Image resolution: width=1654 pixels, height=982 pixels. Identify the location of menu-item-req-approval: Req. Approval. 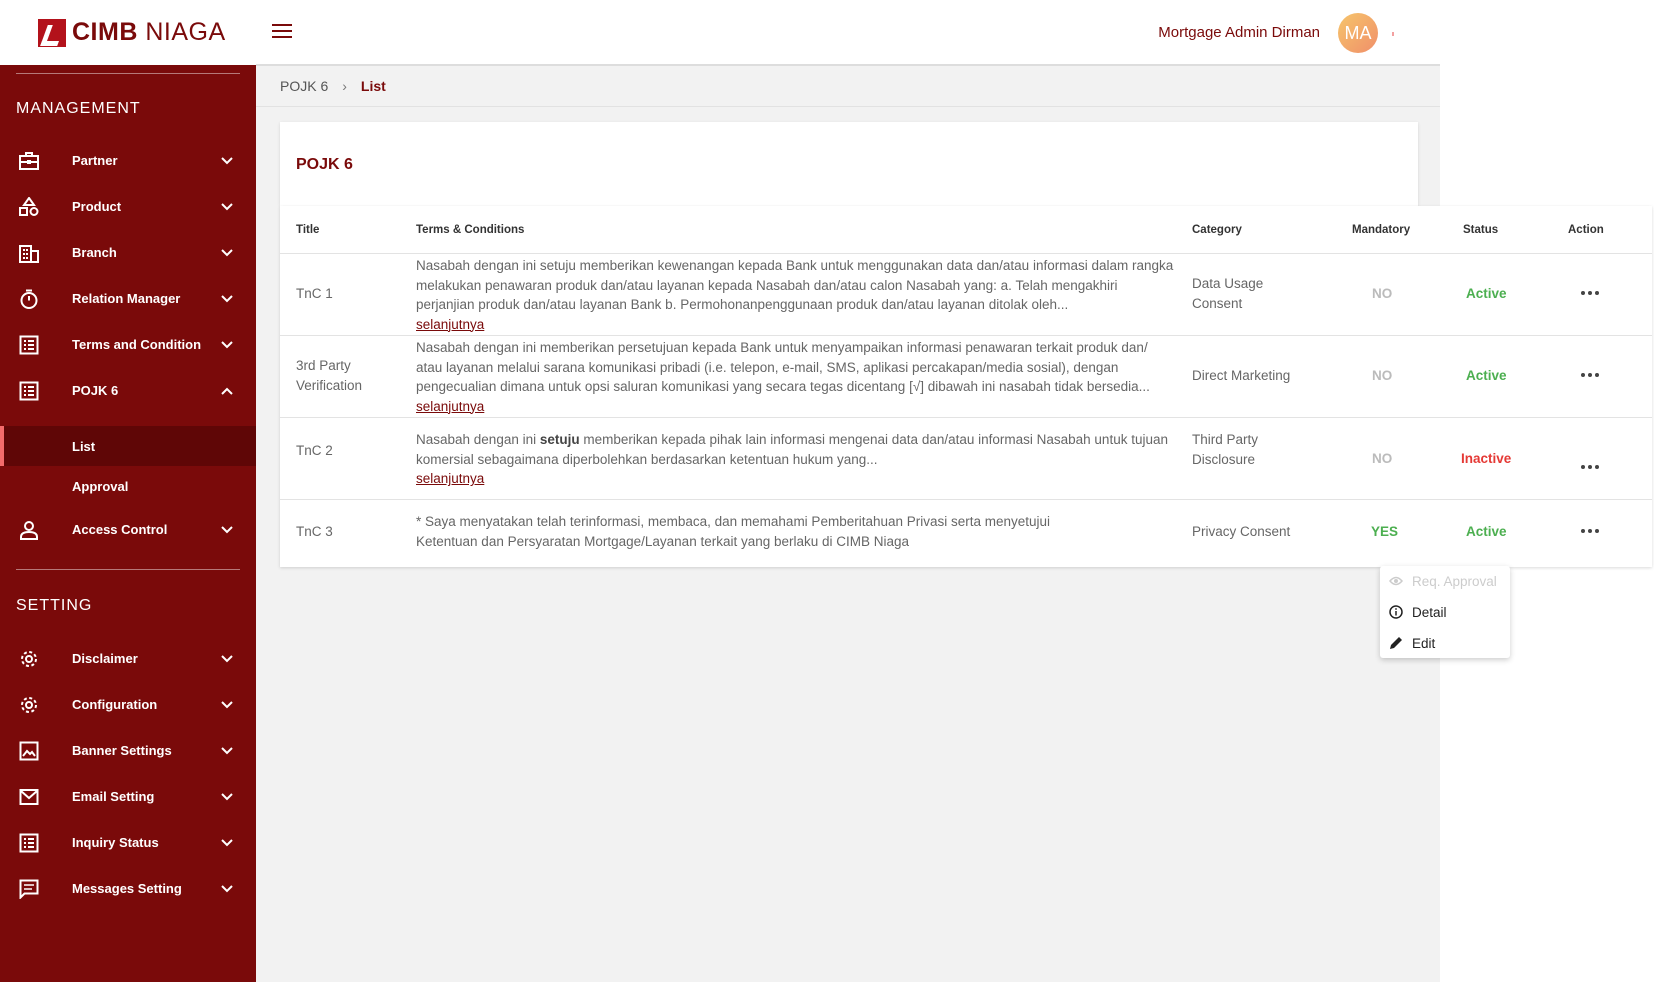
(1445, 581).